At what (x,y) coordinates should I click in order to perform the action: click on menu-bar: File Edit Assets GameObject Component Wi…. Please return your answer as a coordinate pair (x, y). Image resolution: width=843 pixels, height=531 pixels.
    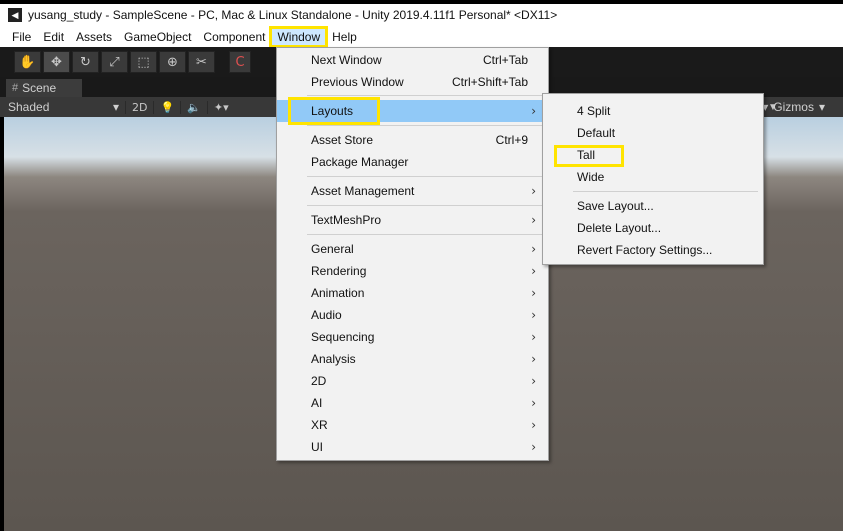
    Looking at the image, I should click on (421, 36).